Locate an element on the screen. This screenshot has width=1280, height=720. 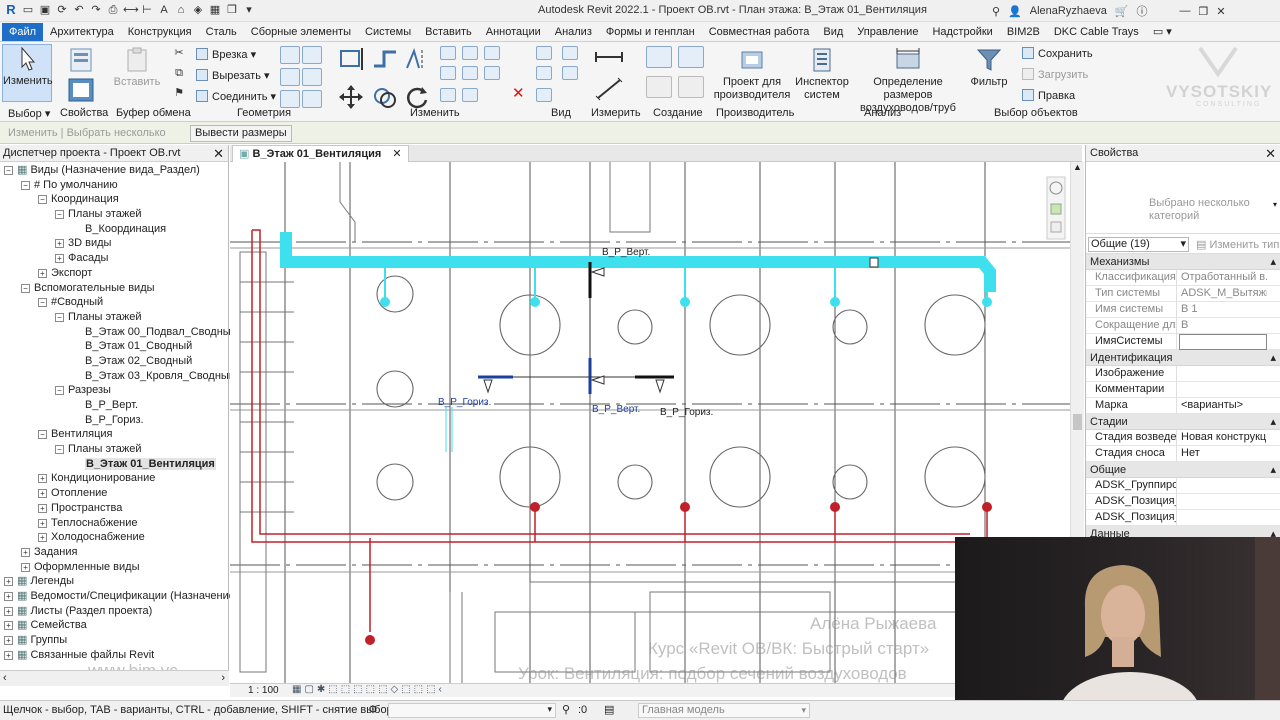
edit-selection-button: Правка is located at coordinates (1048, 95).